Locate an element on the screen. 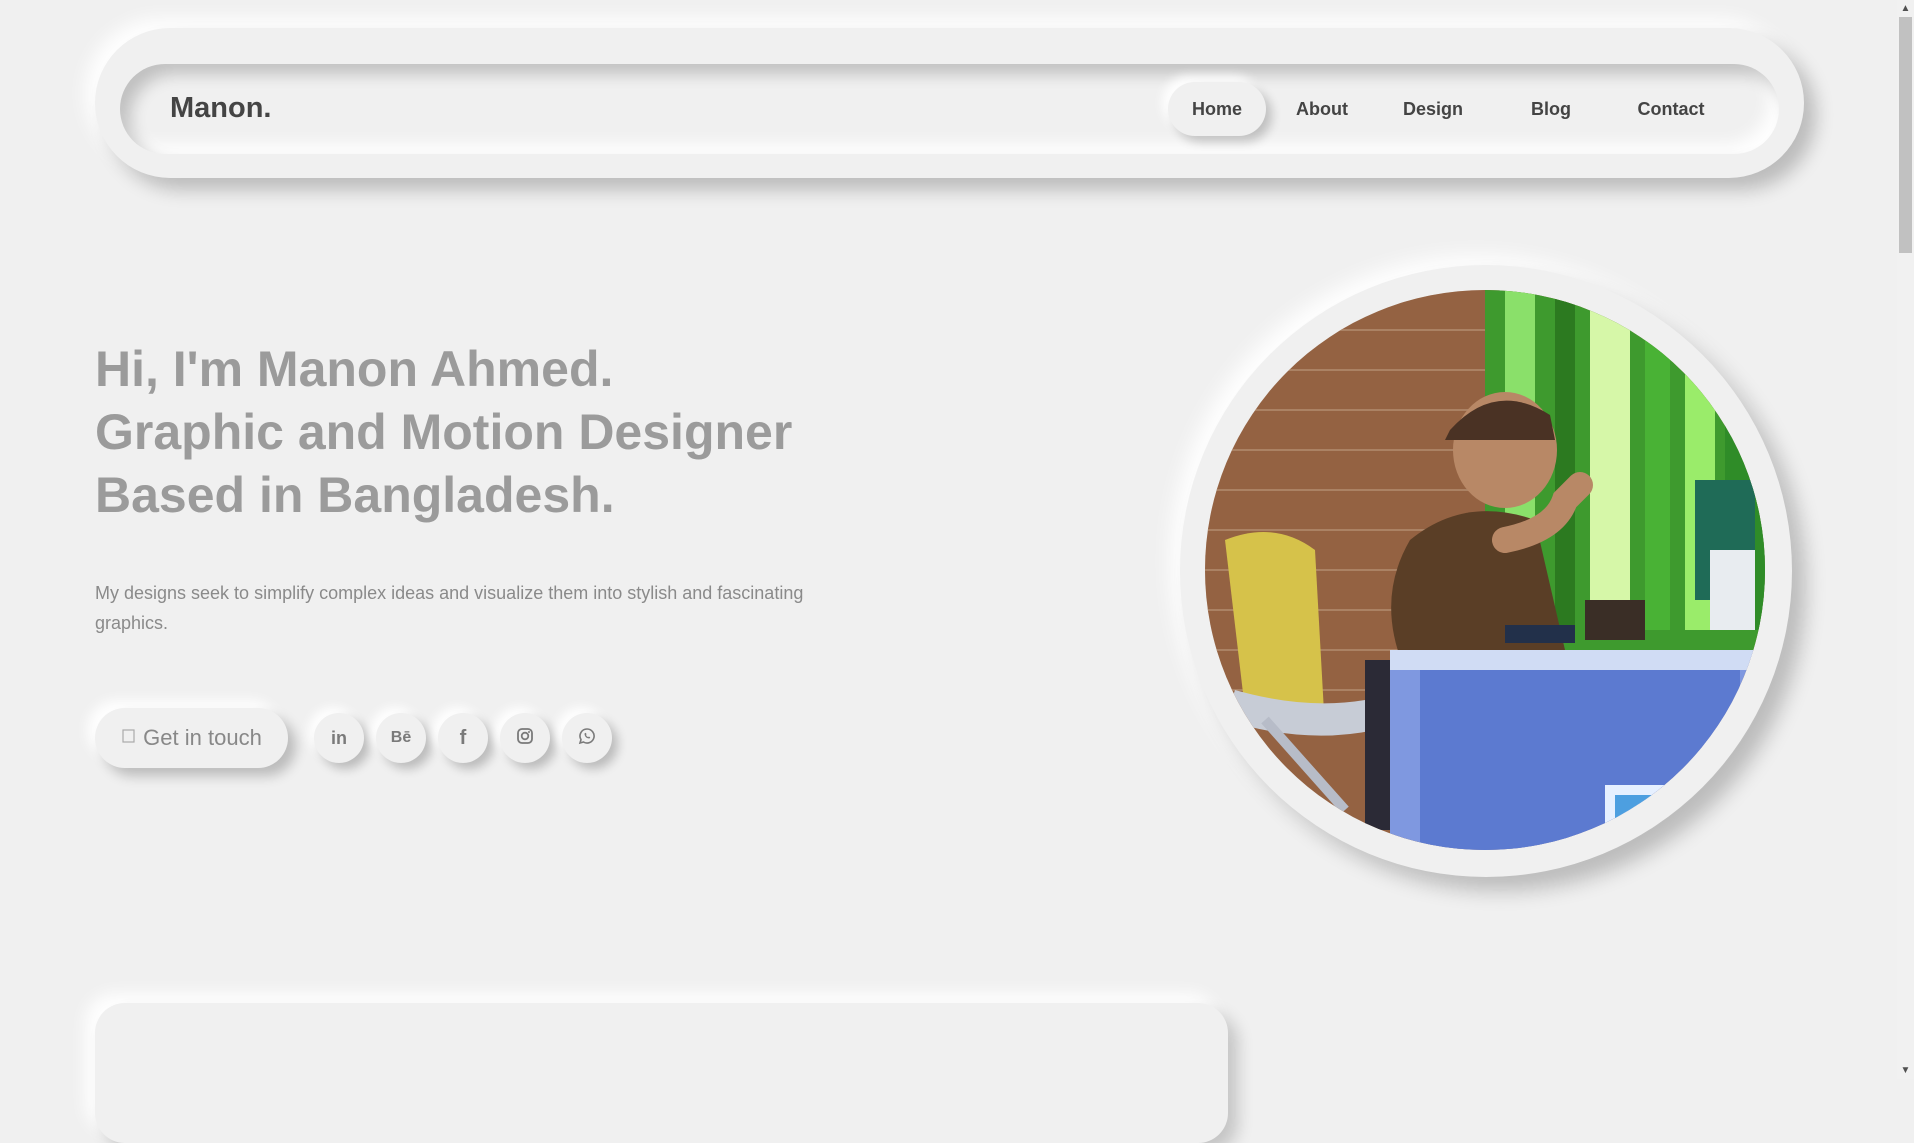 Image resolution: width=1914 pixels, height=1143 pixels. behance-button: Bē is located at coordinates (401, 738).